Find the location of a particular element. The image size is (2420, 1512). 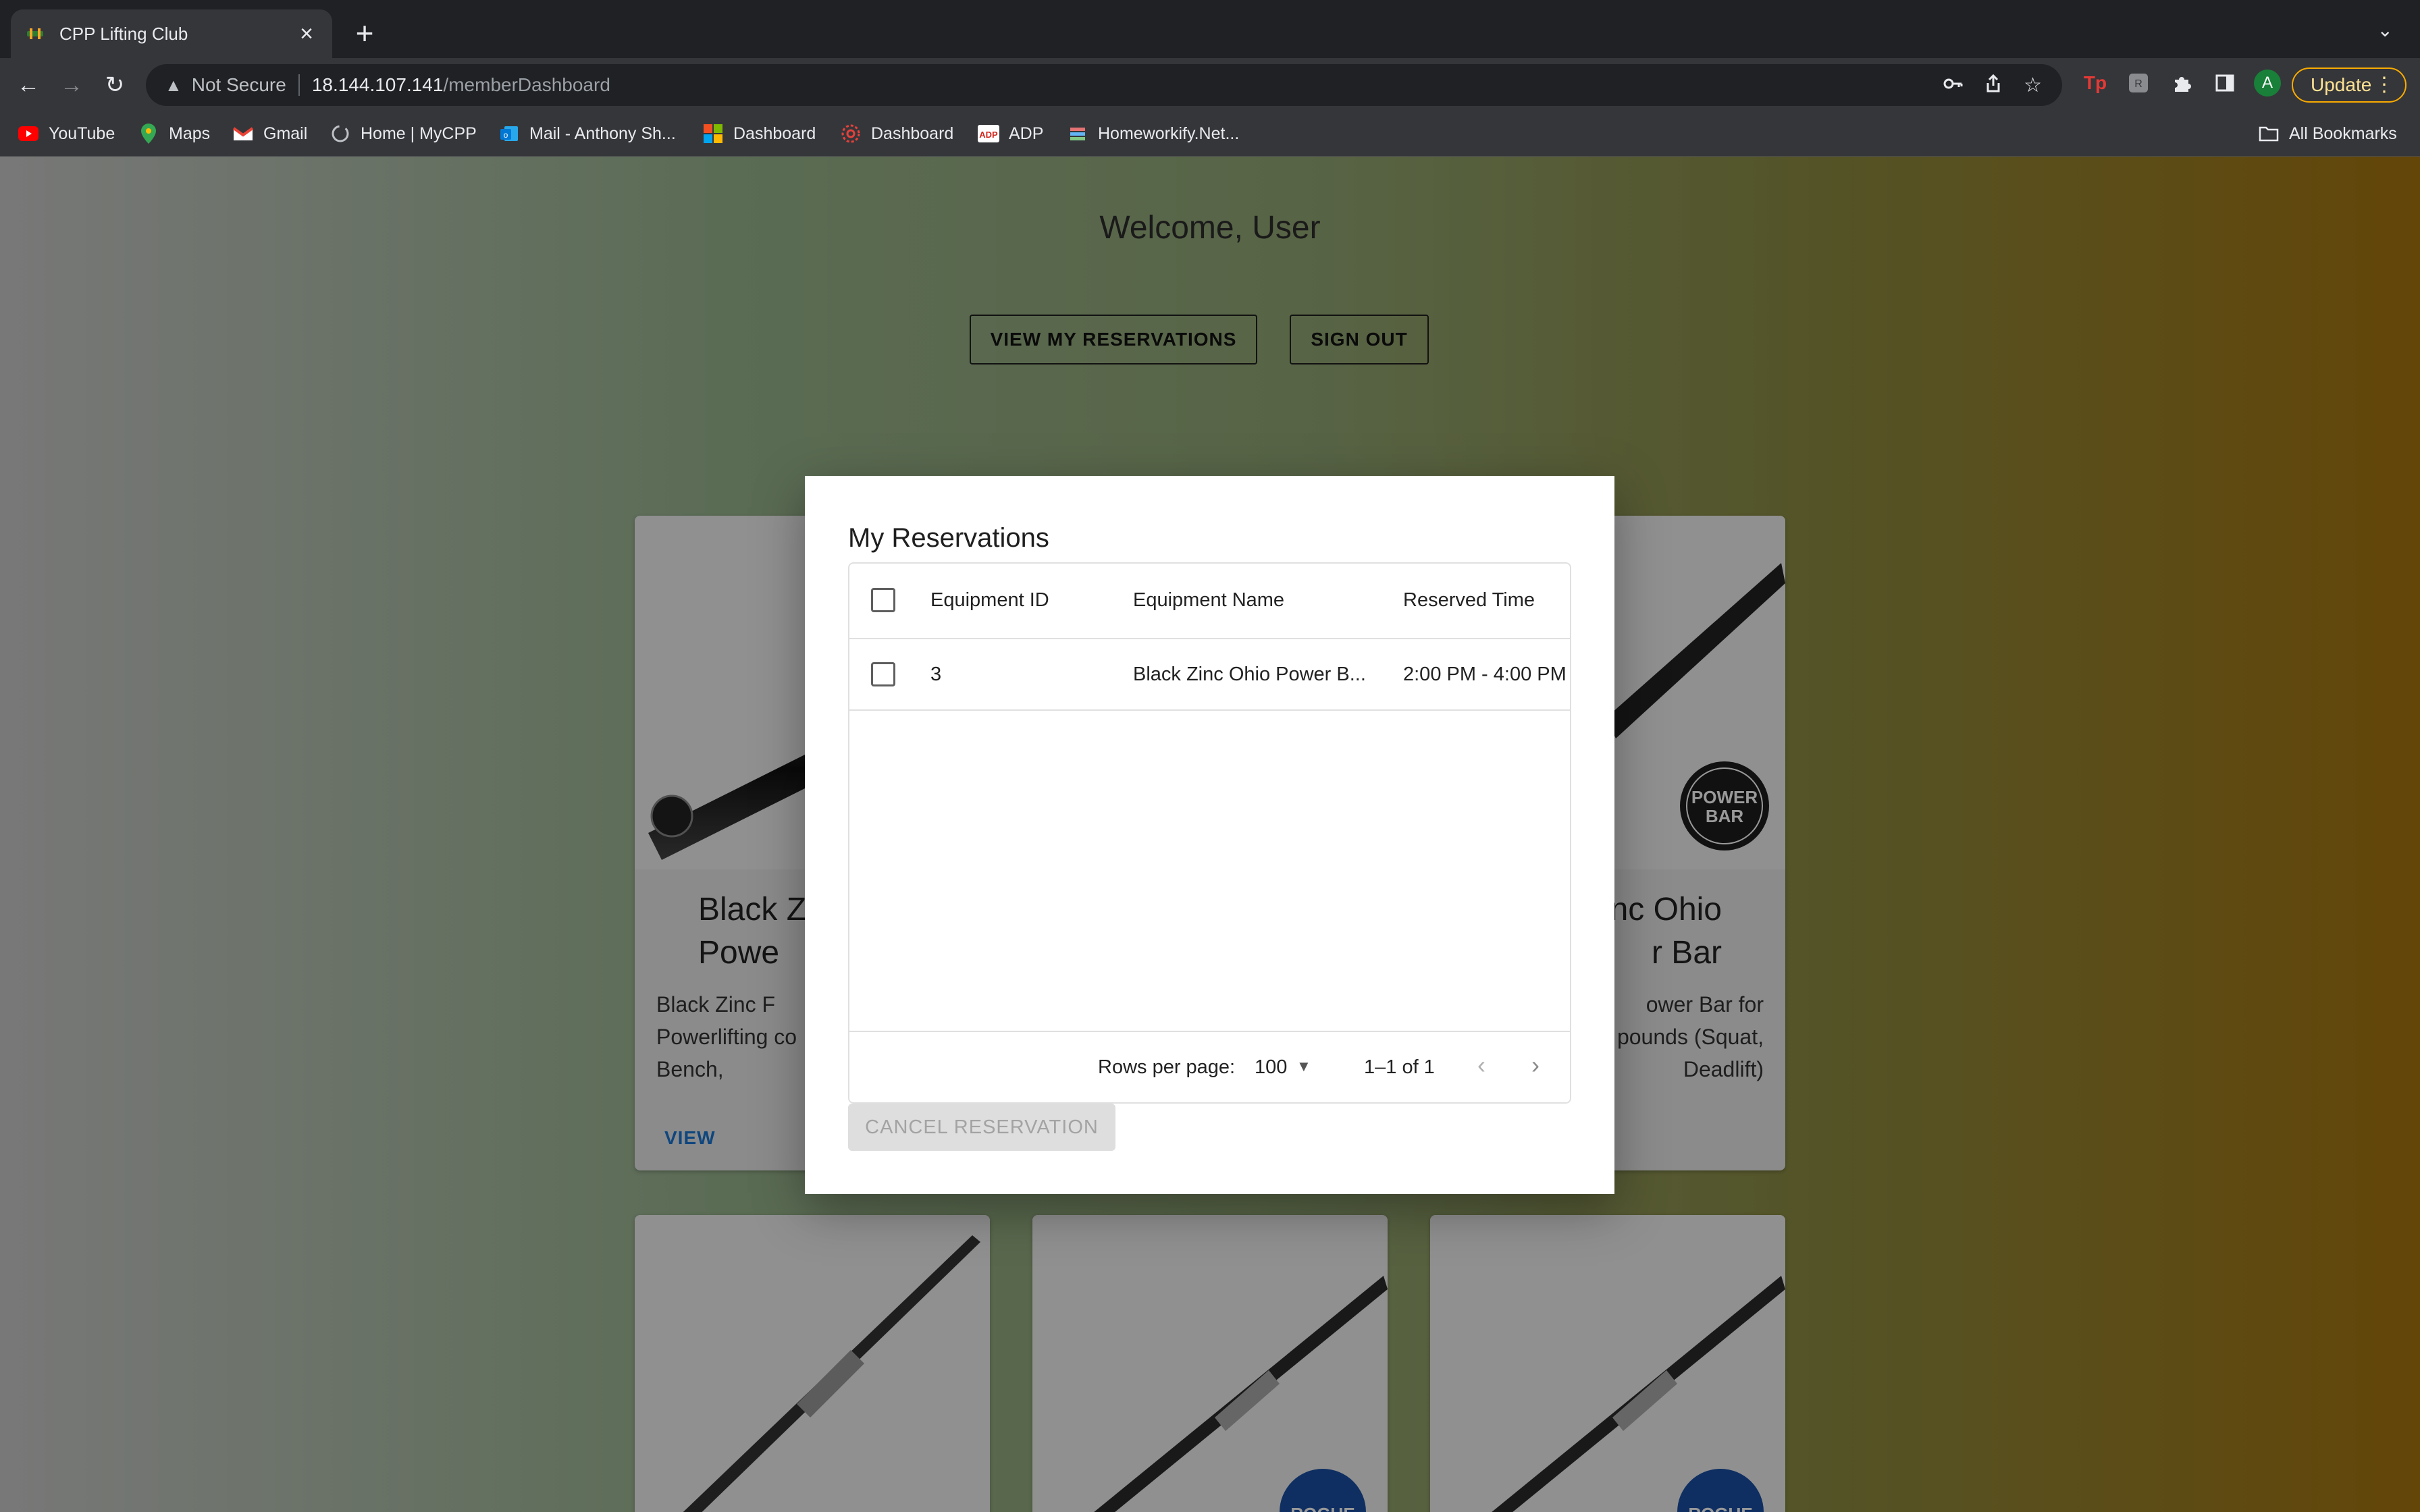

security-status: Not Secure is located at coordinates (239, 85).